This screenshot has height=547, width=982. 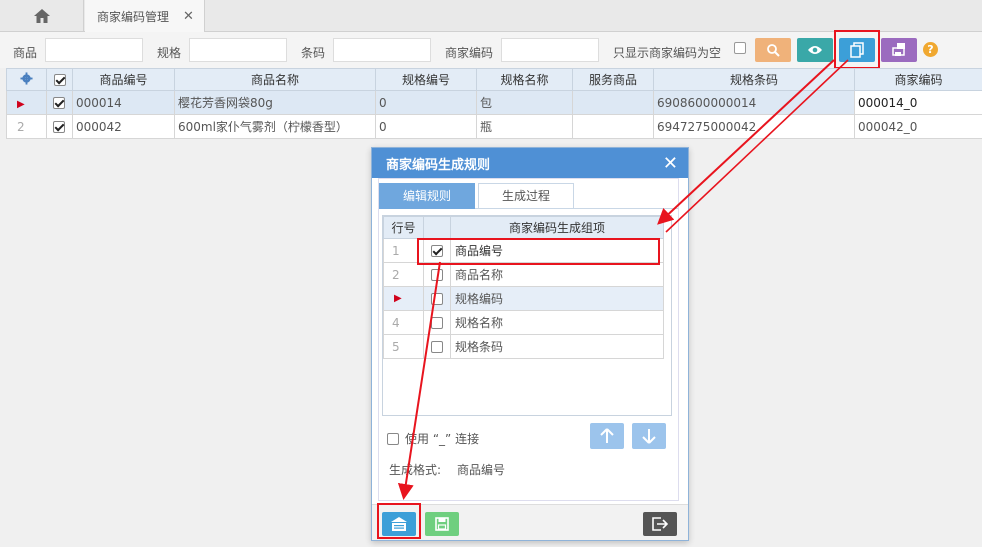 What do you see at coordinates (438, 165) in the screenshot?
I see `dialog-title: 商家编码生成规则` at bounding box center [438, 165].